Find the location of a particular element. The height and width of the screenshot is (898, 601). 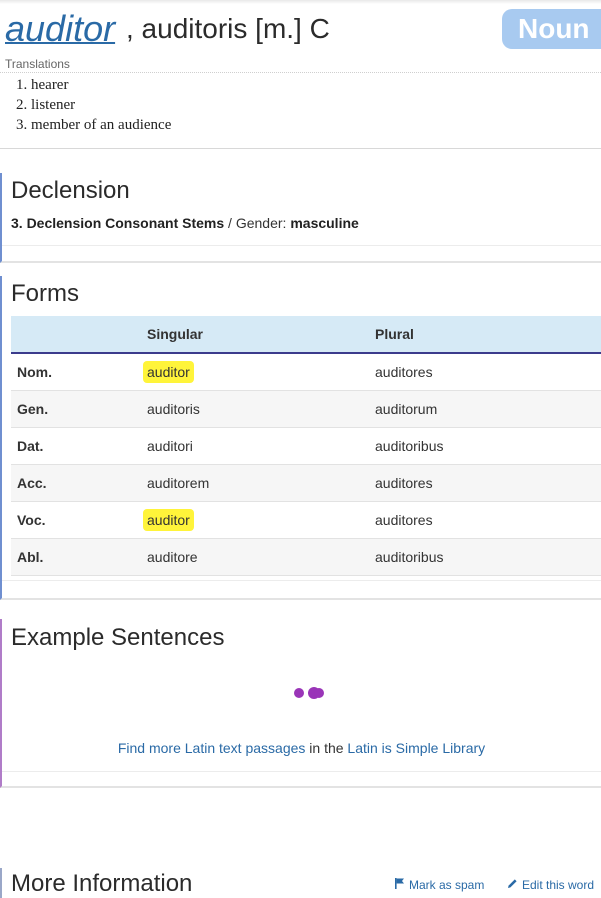

header-divider is located at coordinates (300, 148).